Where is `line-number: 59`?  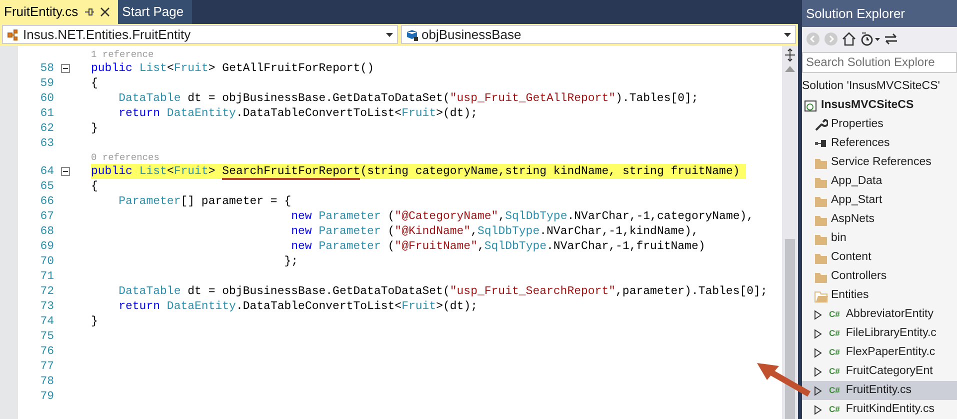 line-number: 59 is located at coordinates (46, 84).